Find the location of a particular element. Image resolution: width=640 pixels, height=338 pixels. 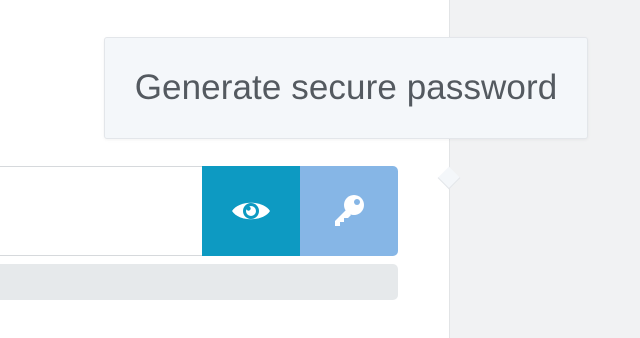

tooltip-text: Generate secure password is located at coordinates (346, 87).